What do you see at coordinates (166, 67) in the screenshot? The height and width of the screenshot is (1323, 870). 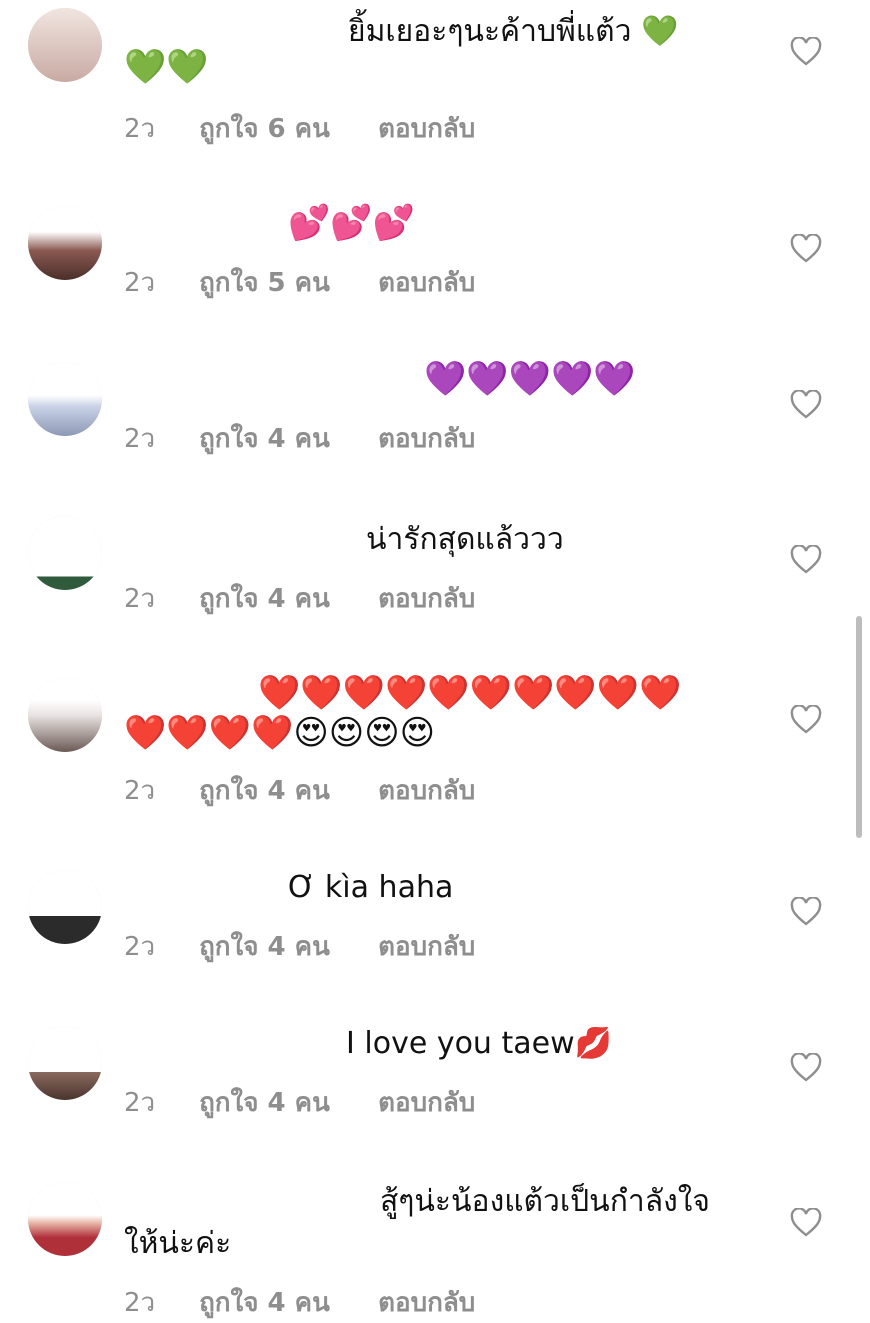 I see `comment-text-continued: 💚💚` at bounding box center [166, 67].